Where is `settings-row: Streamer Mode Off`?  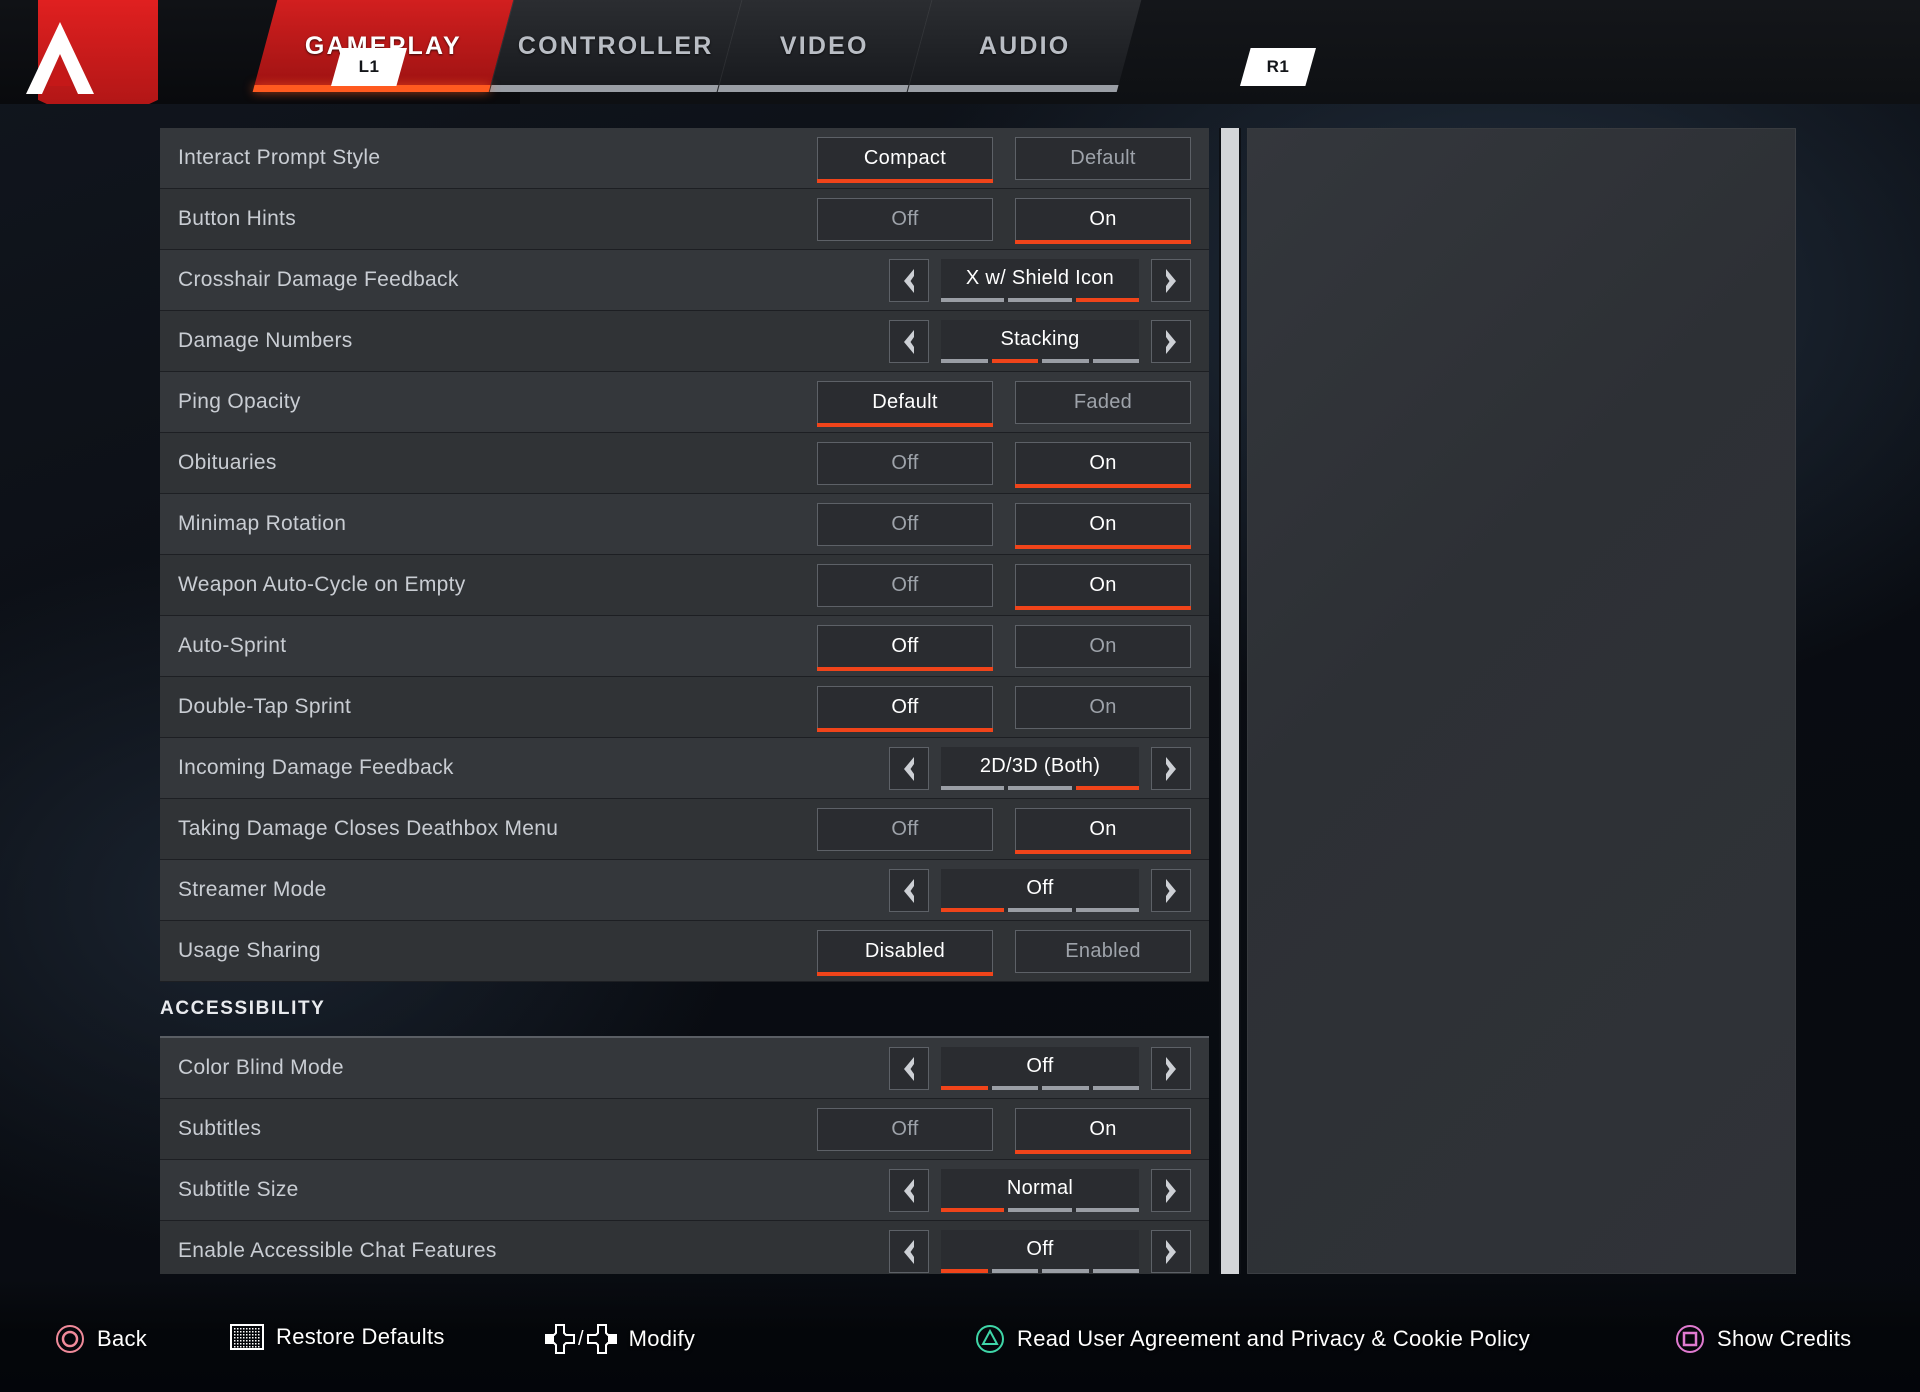
settings-row: Streamer Mode Off is located at coordinates (684, 890).